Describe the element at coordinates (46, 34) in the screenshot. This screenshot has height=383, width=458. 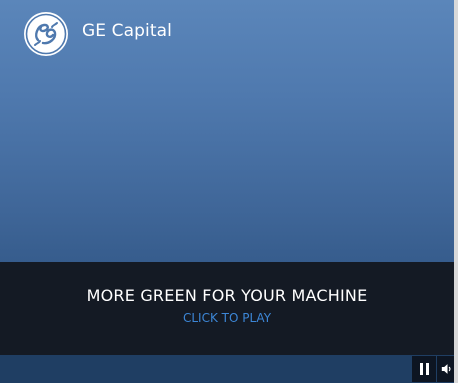
I see `ge-monogram-logo-icon` at that location.